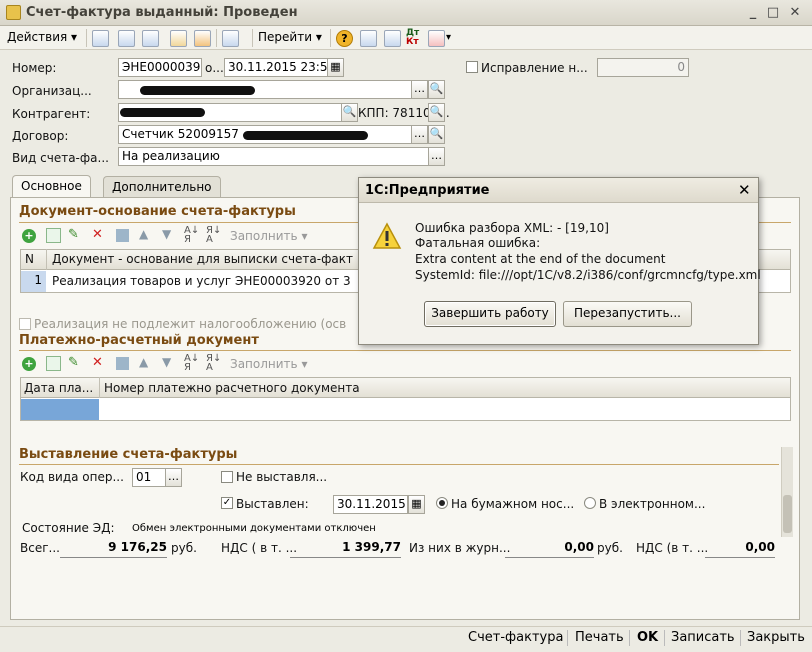  What do you see at coordinates (230, 38) in the screenshot?
I see `create-based-icon` at bounding box center [230, 38].